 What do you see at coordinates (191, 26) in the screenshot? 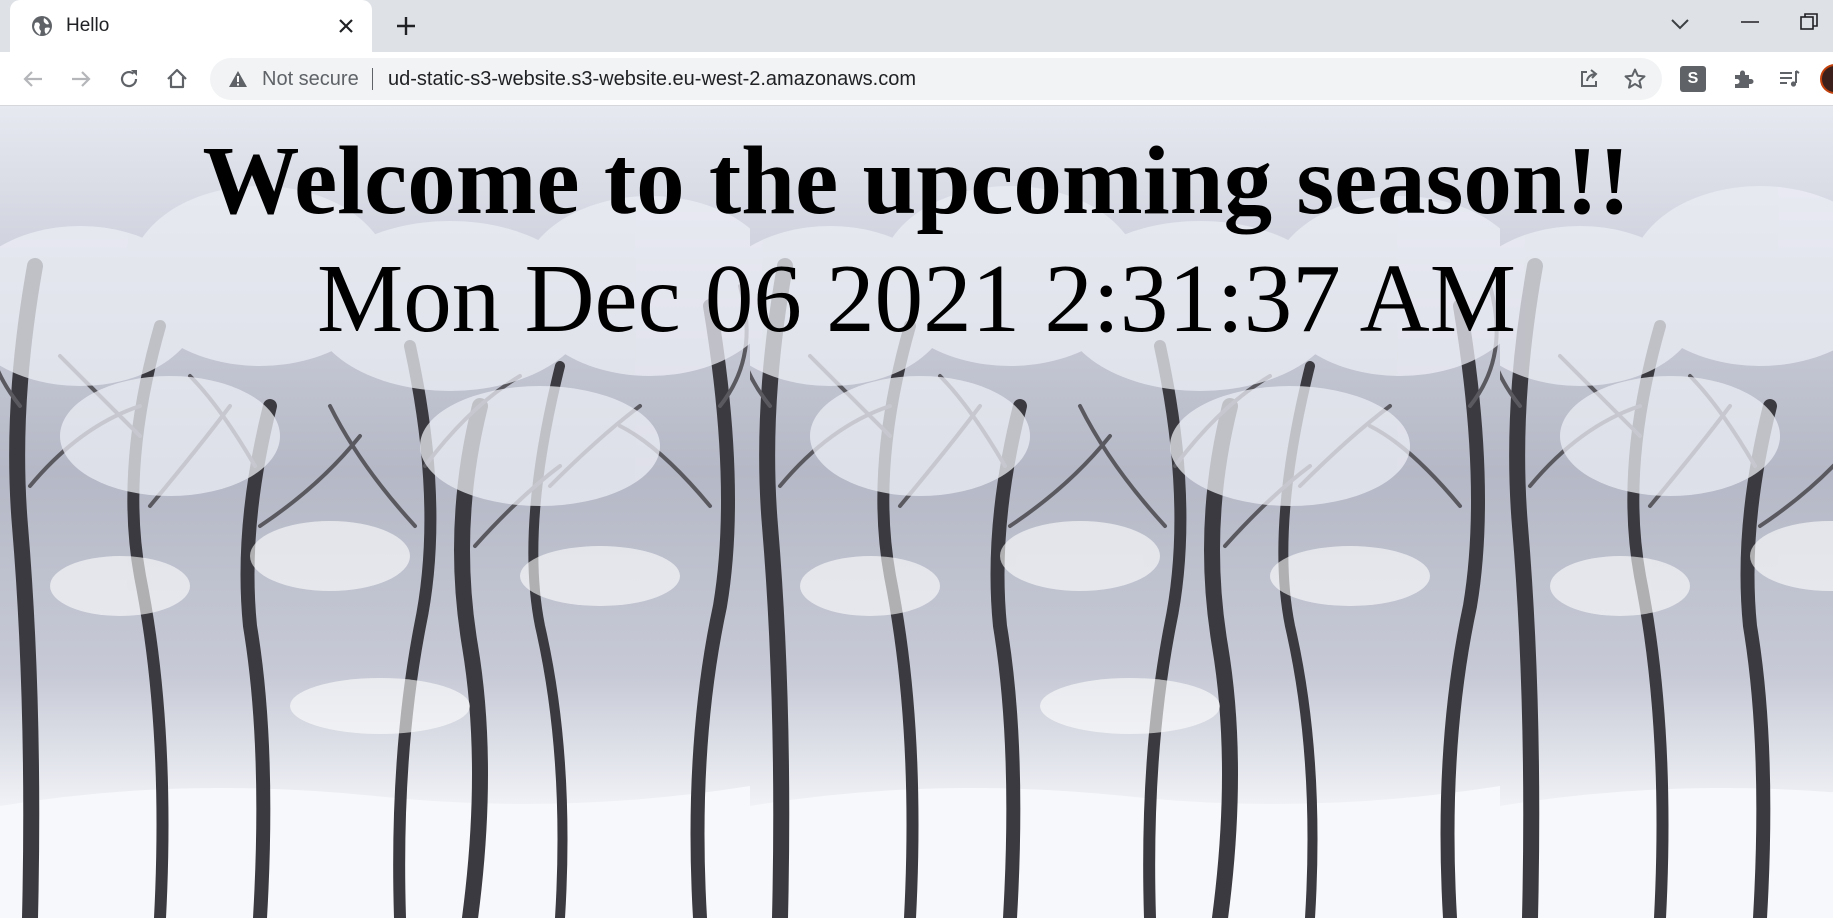
I see `tab-hello: Hello` at bounding box center [191, 26].